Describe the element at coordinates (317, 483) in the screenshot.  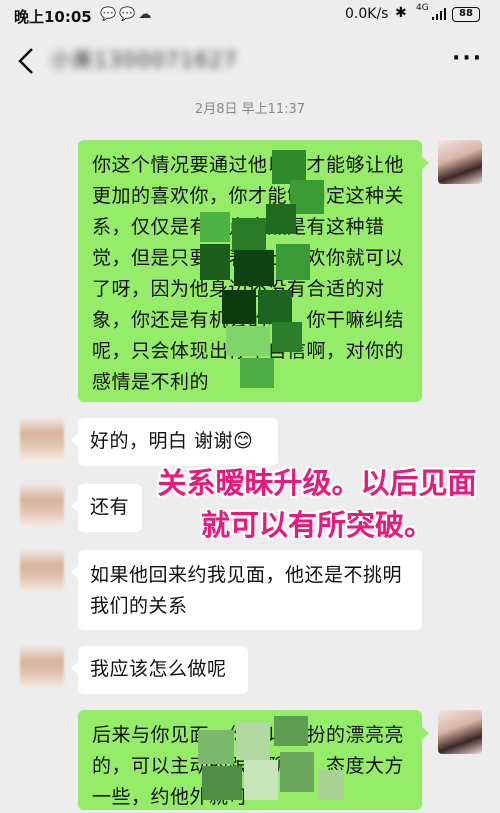
I see `overlay-caption-line: 关系暧昧升级。以后见面` at that location.